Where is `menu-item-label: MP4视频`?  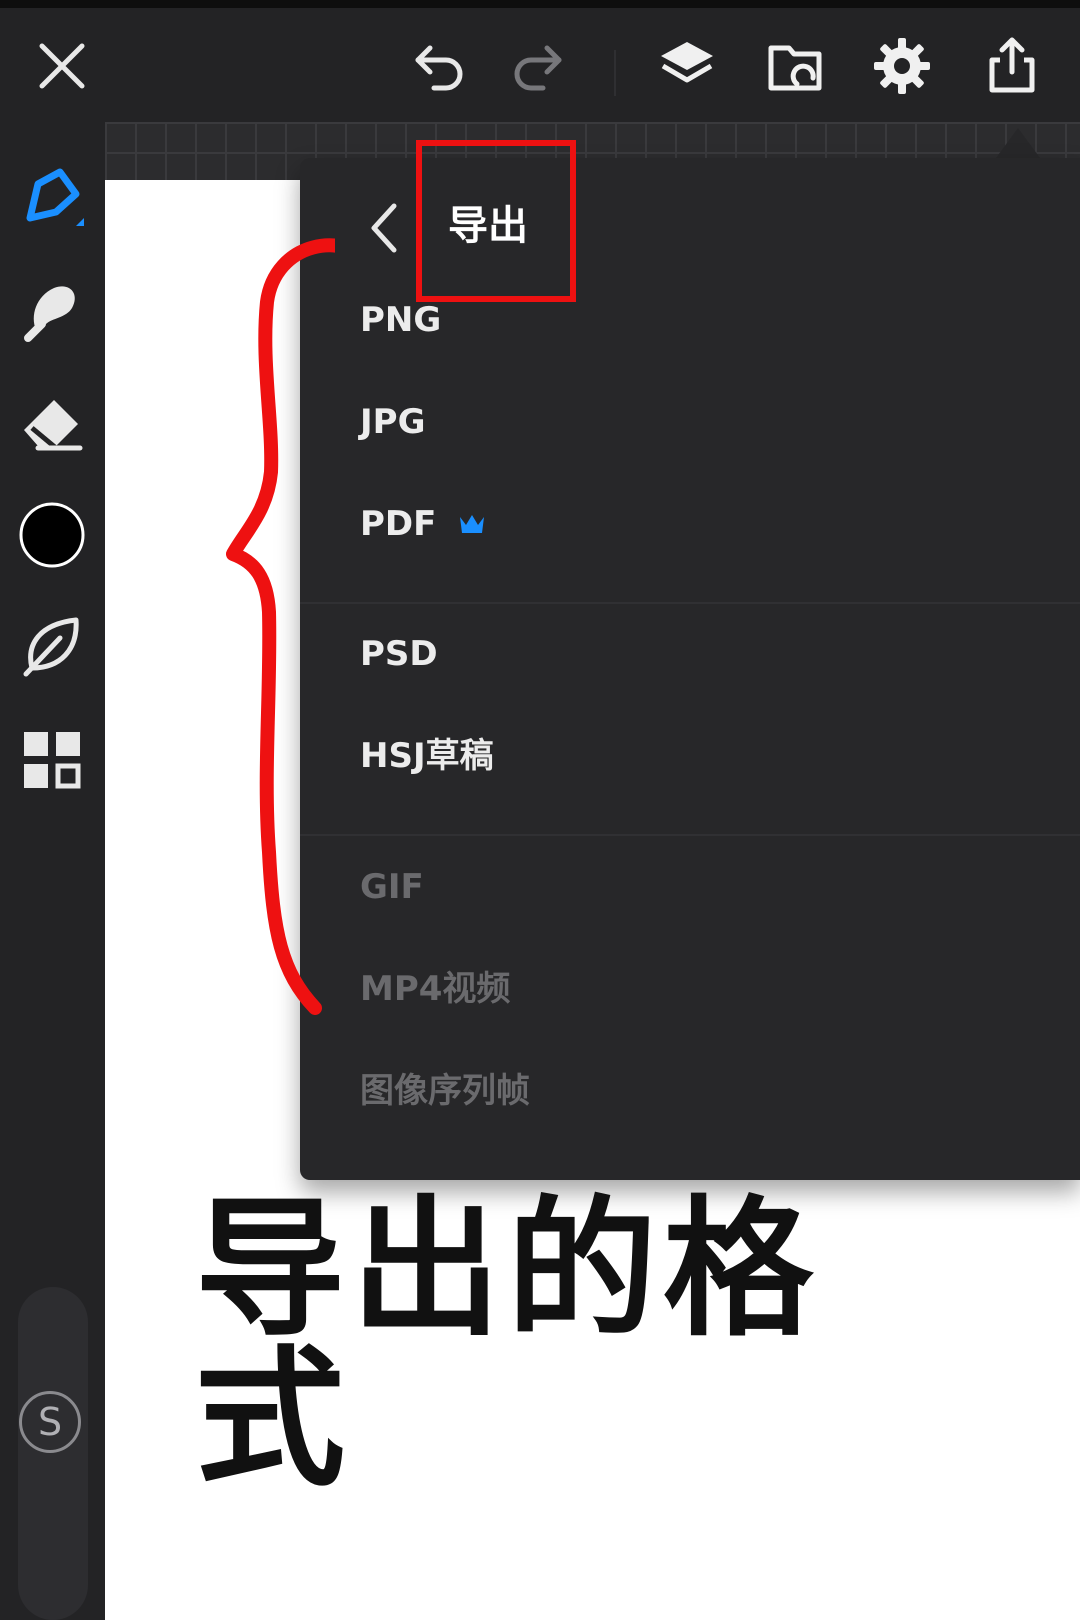 menu-item-label: MP4视频 is located at coordinates (435, 989).